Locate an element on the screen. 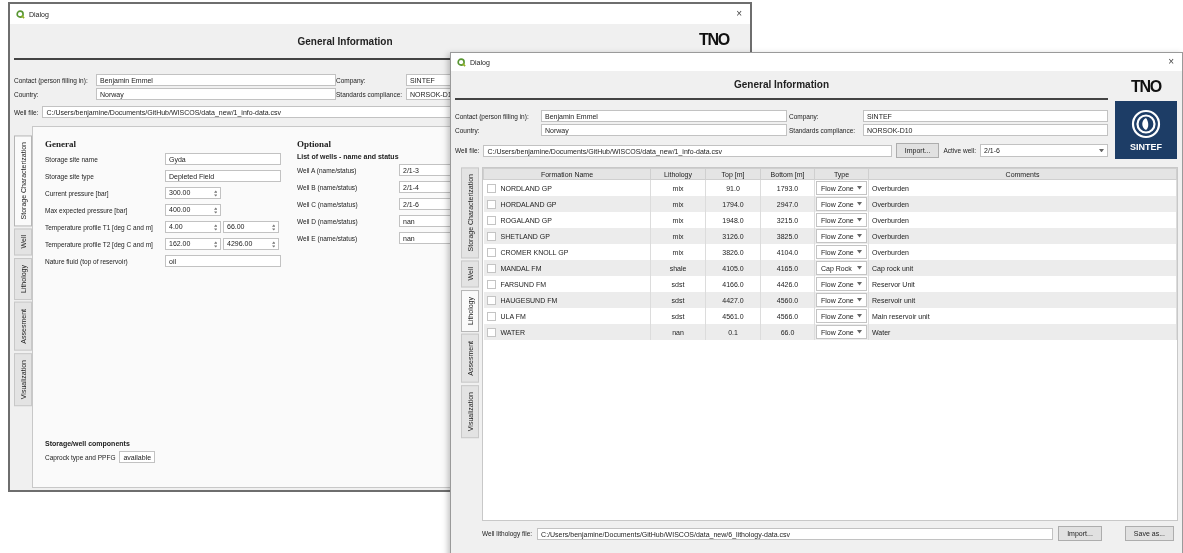 Image resolution: width=1183 pixels, height=553 pixels. section-heading: Optional is located at coordinates (314, 144).